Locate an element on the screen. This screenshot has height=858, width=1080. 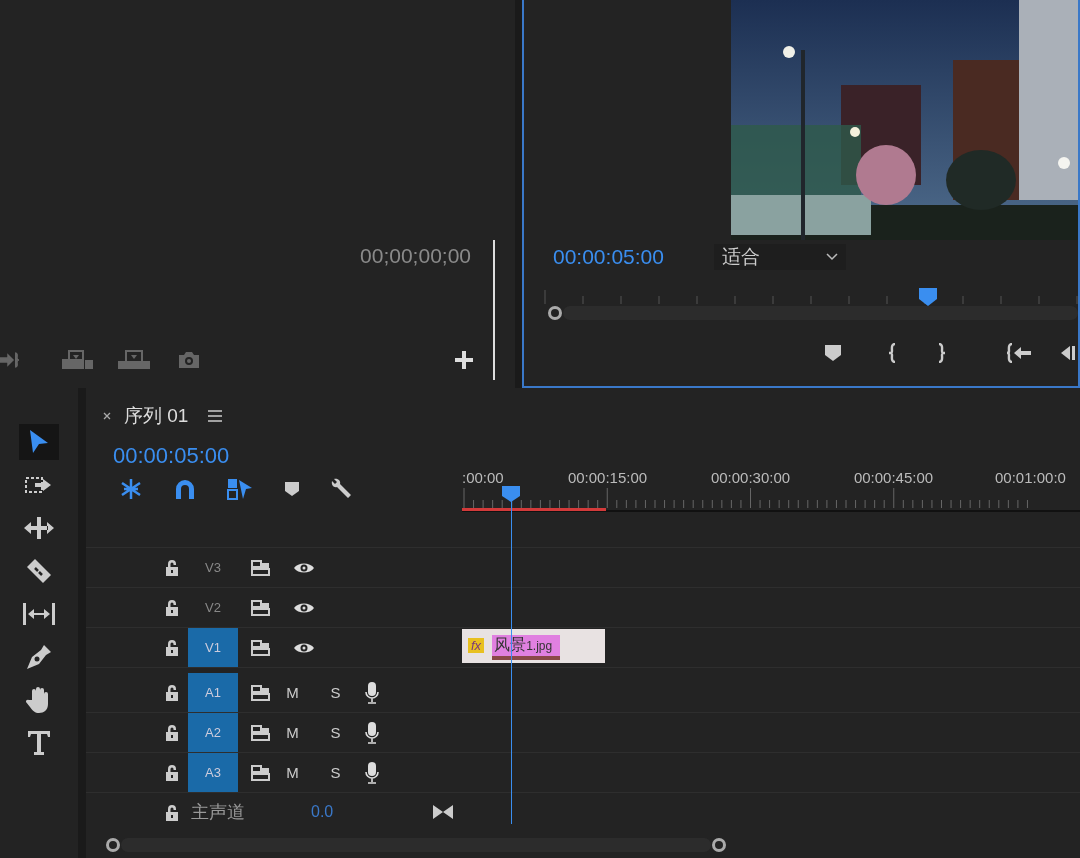
ripple-edit-icon is located at coordinates (39, 528).